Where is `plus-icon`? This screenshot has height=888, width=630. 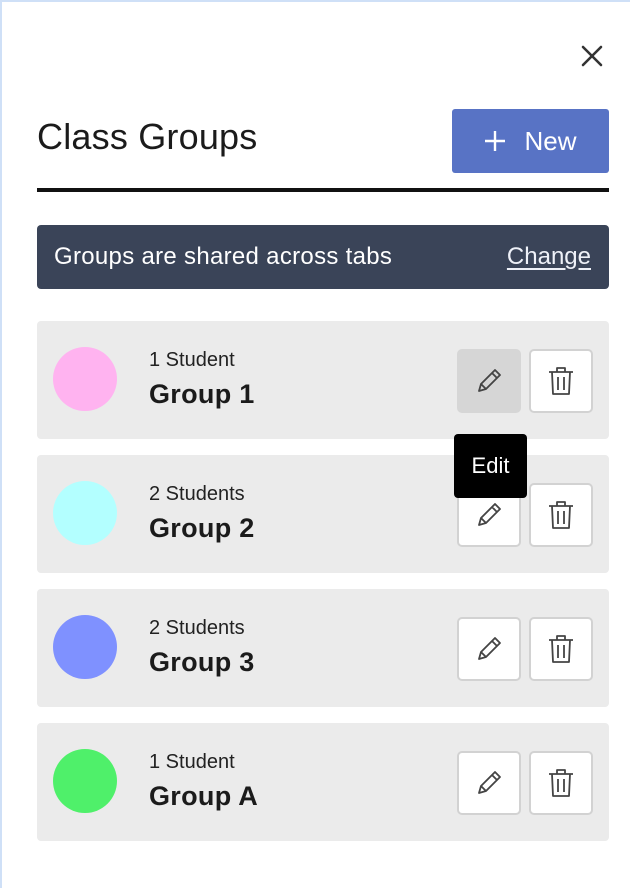 plus-icon is located at coordinates (495, 141).